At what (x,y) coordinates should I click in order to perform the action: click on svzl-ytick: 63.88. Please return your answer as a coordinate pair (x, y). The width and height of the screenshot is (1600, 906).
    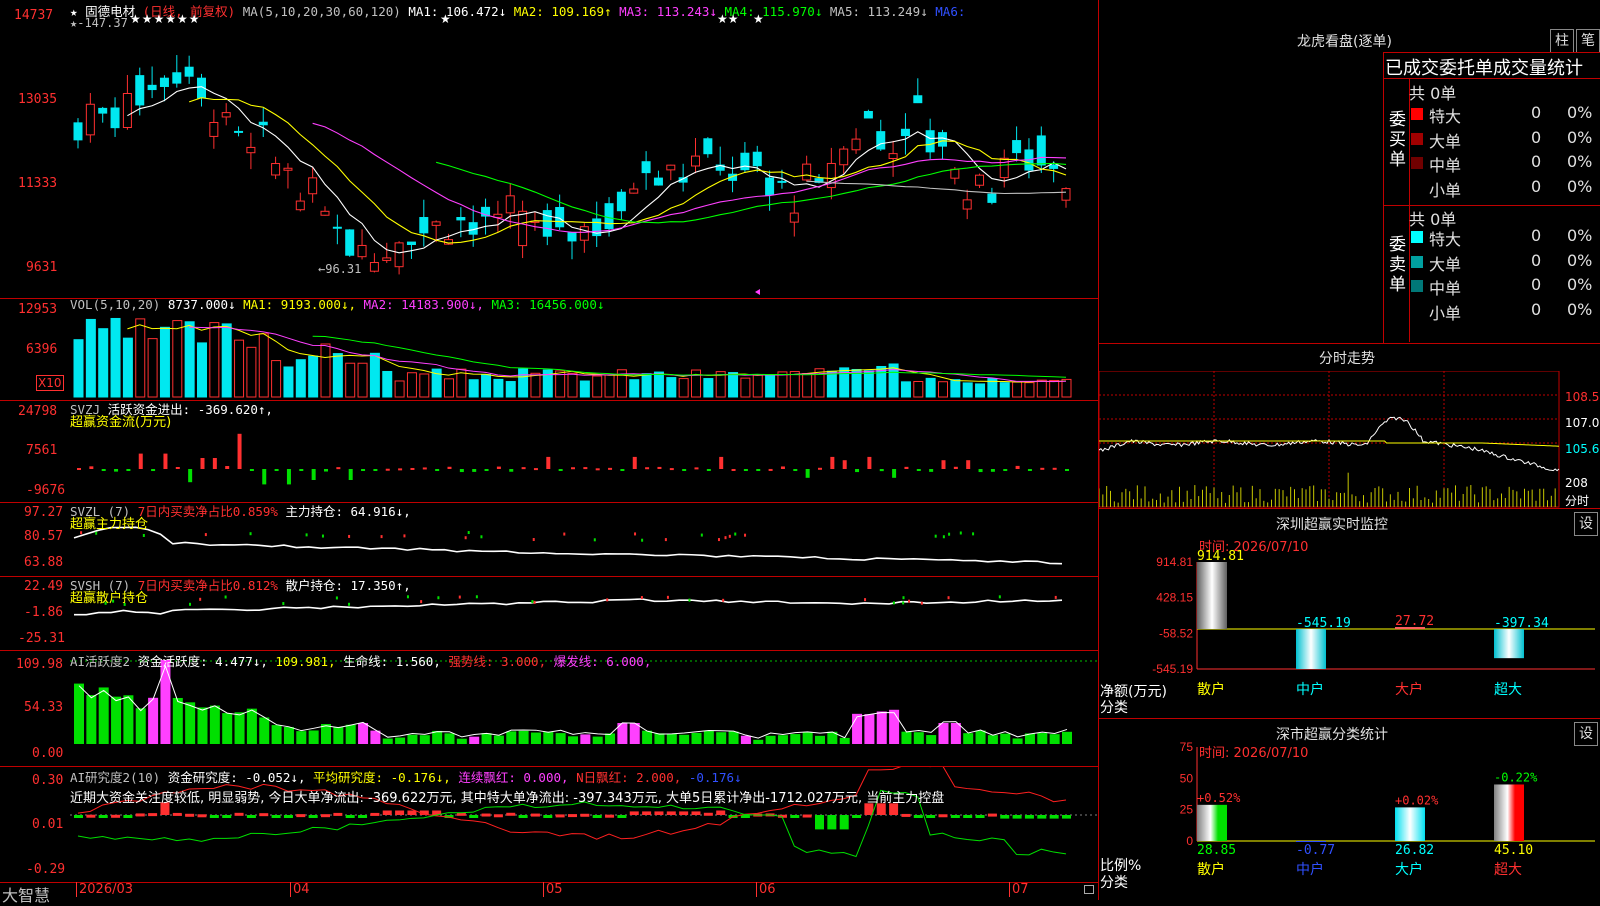
    Looking at the image, I should click on (44, 562).